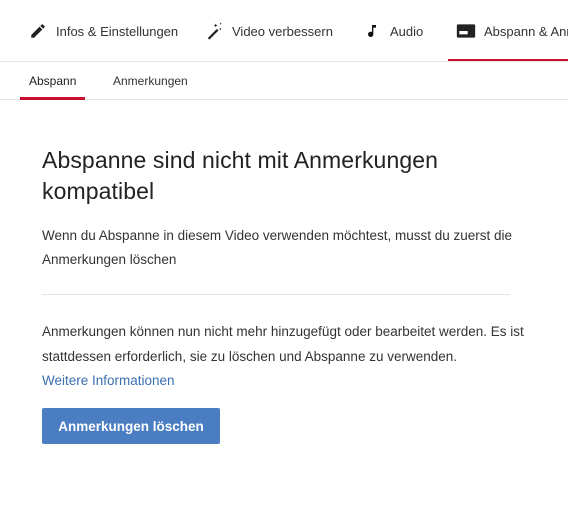 Image resolution: width=568 pixels, height=506 pixels. I want to click on tab-endscreen-annotations: Abspann & Anmerkungen, so click(508, 30).